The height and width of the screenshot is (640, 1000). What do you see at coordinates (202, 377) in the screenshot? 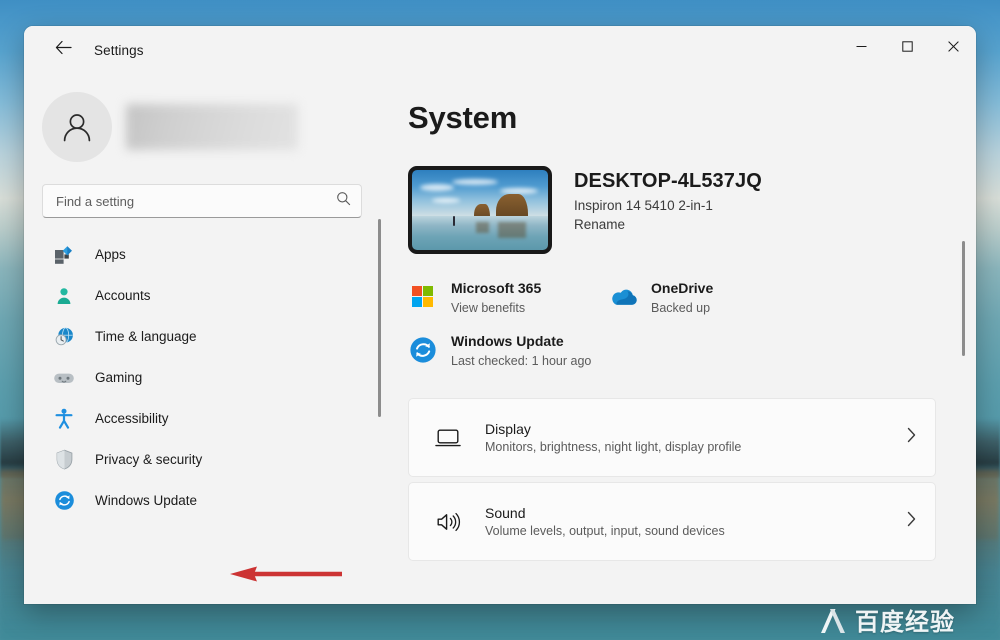
I see `sidebar-item-gaming: Gaming` at bounding box center [202, 377].